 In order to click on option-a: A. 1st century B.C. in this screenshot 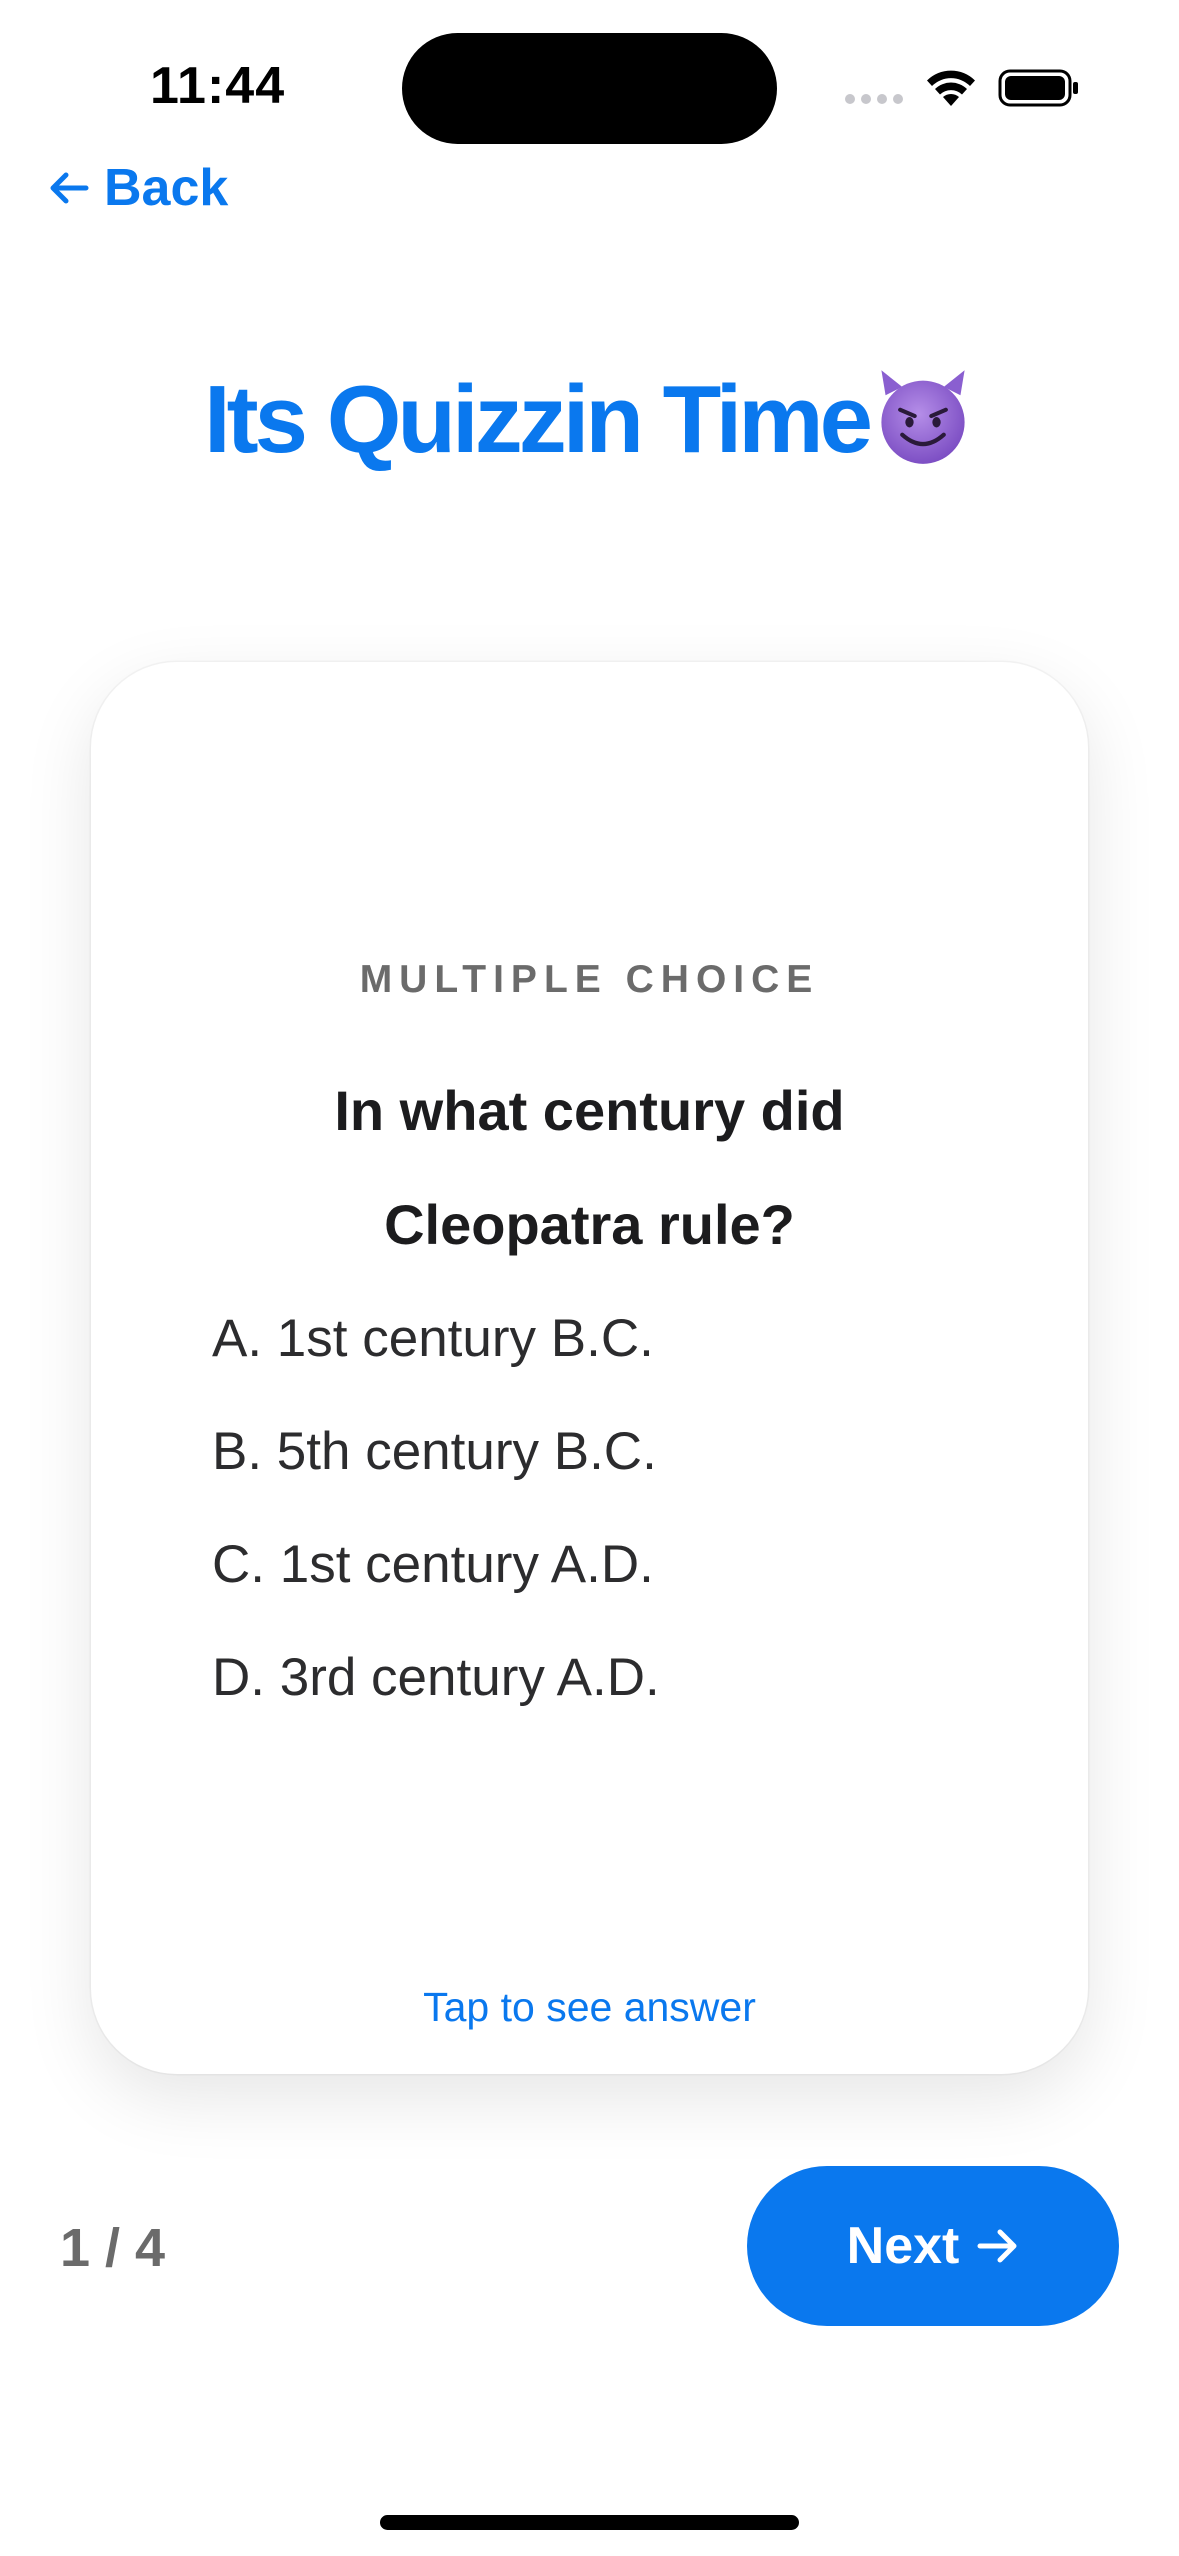, I will do `click(433, 1338)`.